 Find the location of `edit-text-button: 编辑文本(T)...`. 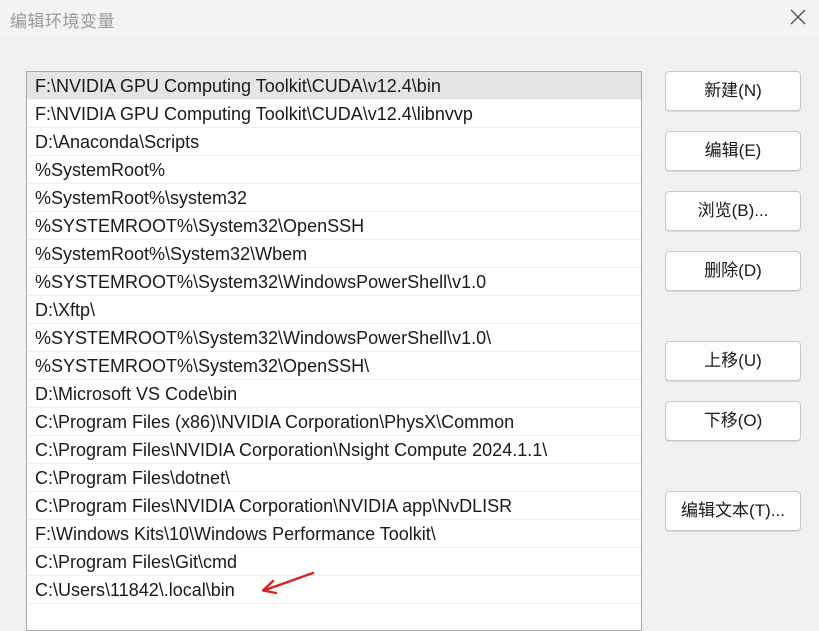

edit-text-button: 编辑文本(T)... is located at coordinates (733, 511).